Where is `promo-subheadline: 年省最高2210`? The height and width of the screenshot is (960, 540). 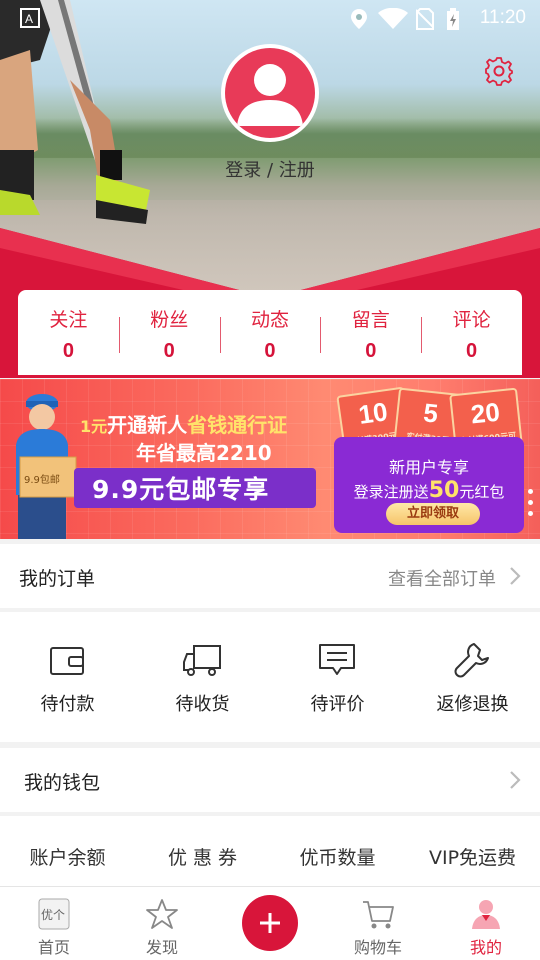
promo-subheadline: 年省最高2210 is located at coordinates (204, 453).